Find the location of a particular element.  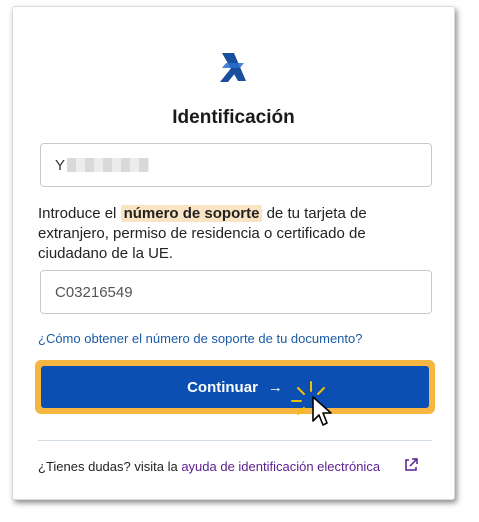

identification-help-link: ayuda de identificación electrónica is located at coordinates (280, 466).